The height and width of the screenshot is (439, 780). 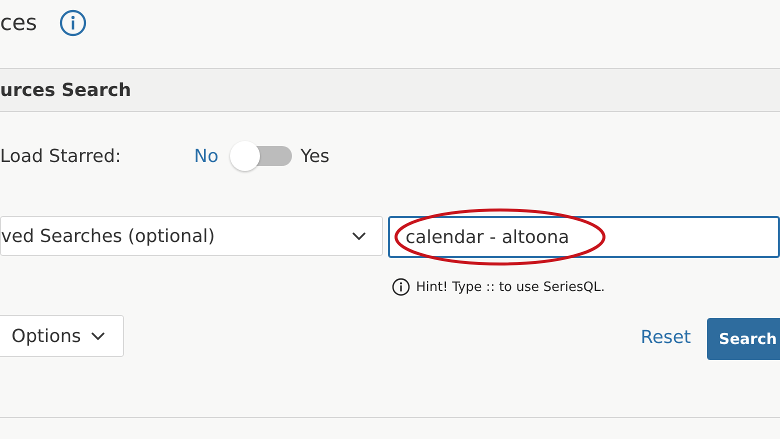 I want to click on no-label: No, so click(x=206, y=156).